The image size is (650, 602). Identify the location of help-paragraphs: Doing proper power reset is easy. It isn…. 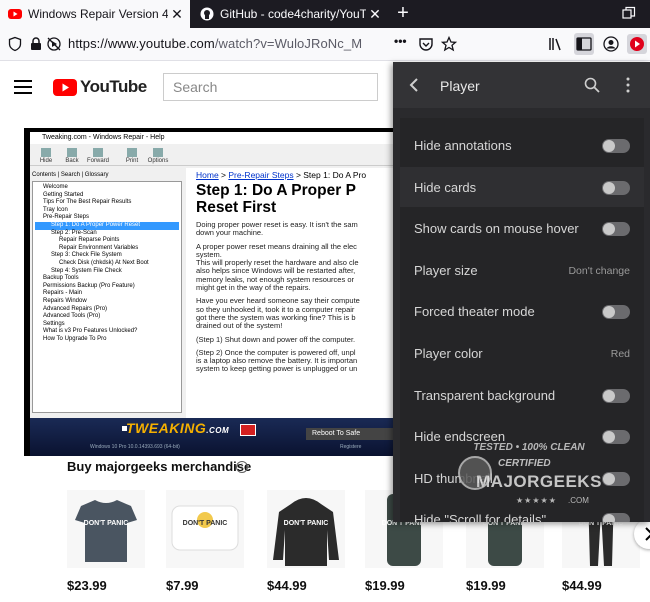
(300, 297).